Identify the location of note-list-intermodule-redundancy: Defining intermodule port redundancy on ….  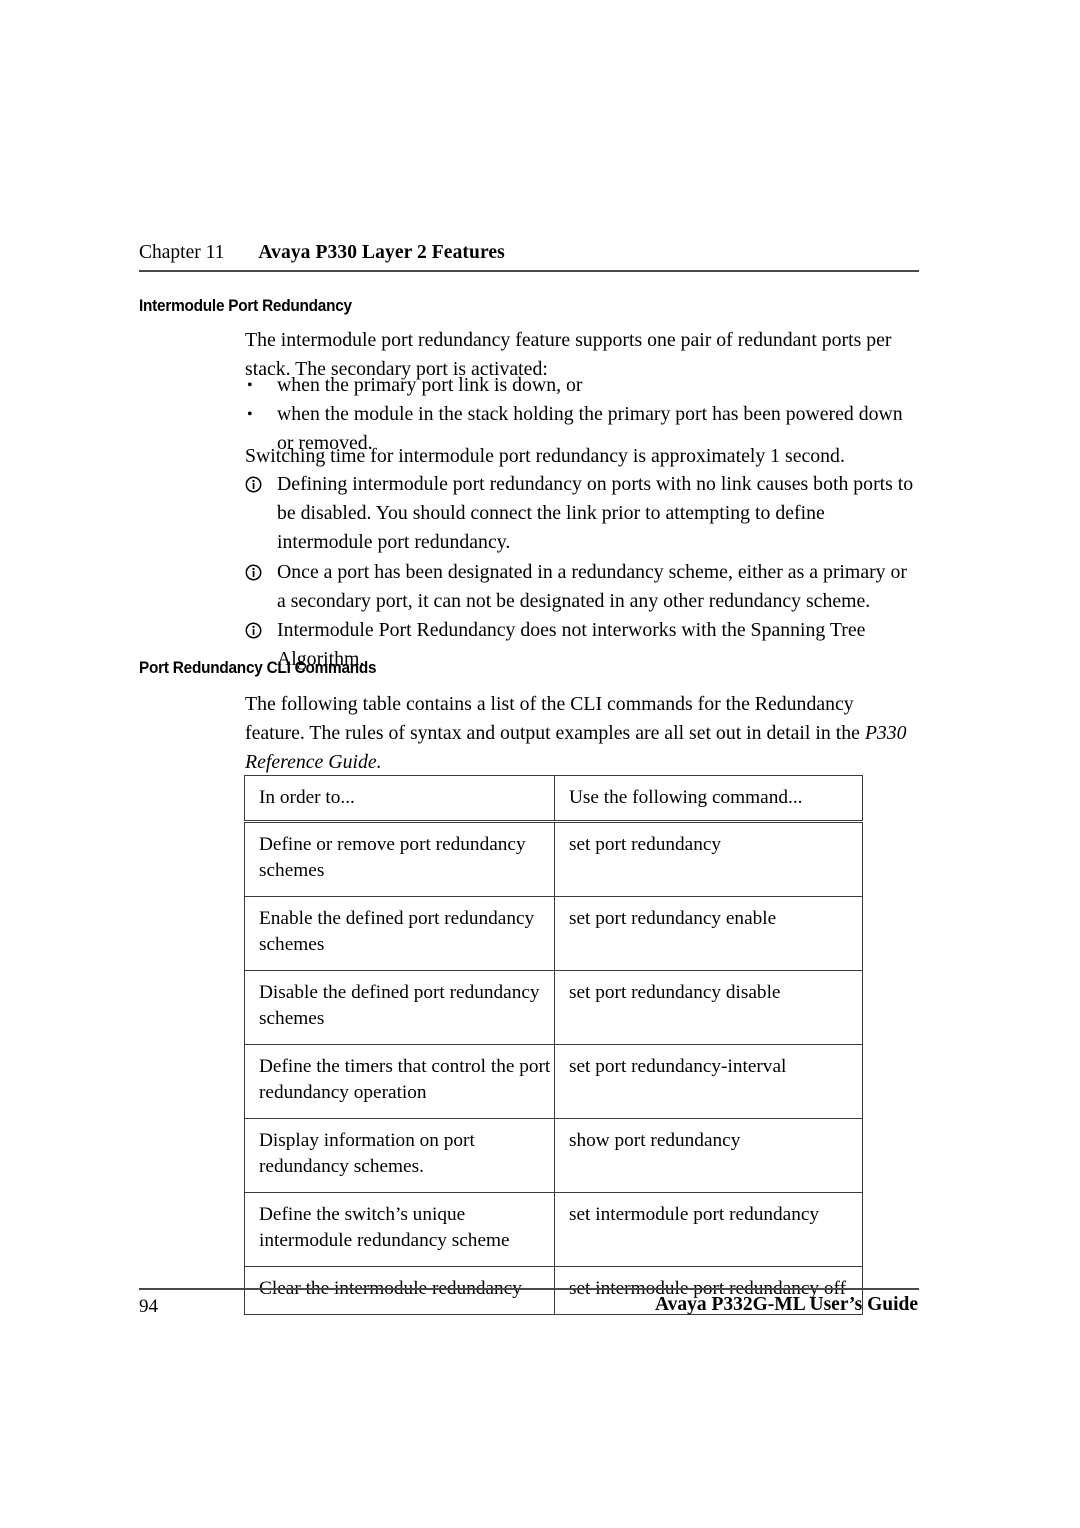
(581, 572).